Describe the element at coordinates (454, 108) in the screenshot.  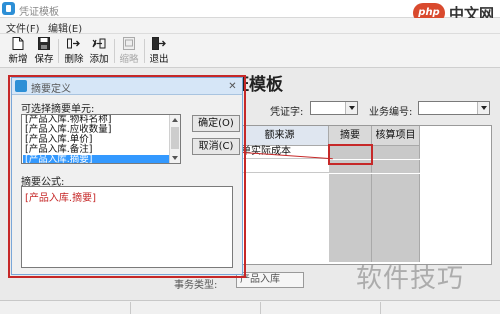
I see `business-combo` at that location.